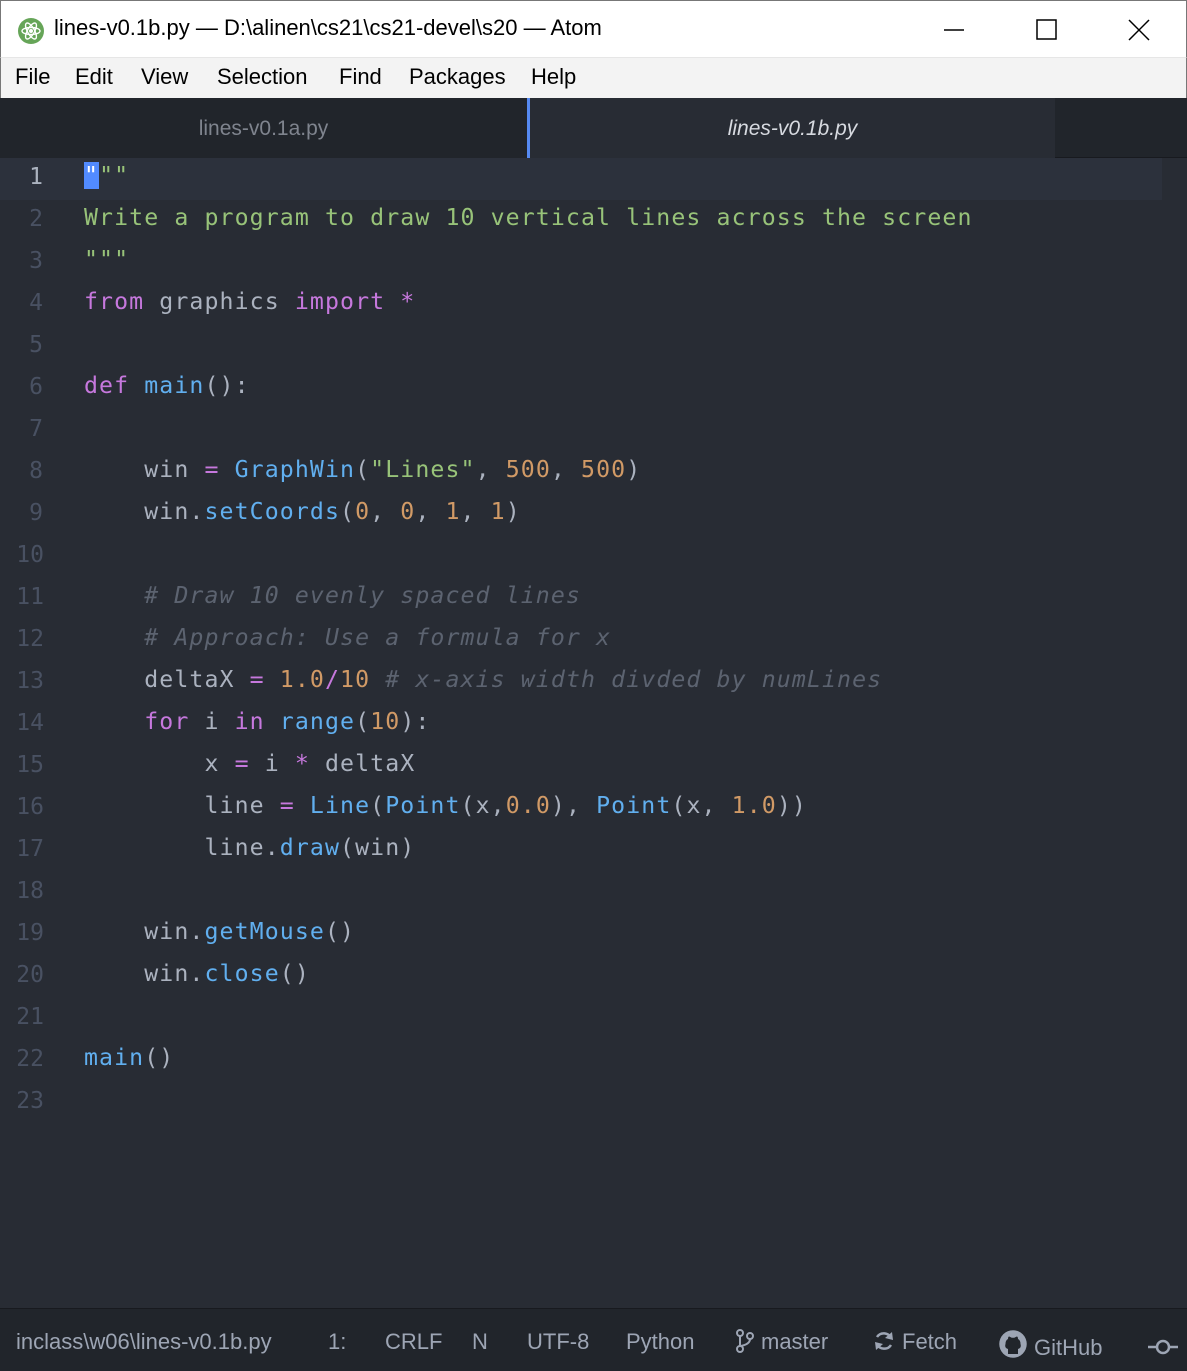  I want to click on code-line-11: # Draw 10 evenly spaced lines, so click(332, 595).